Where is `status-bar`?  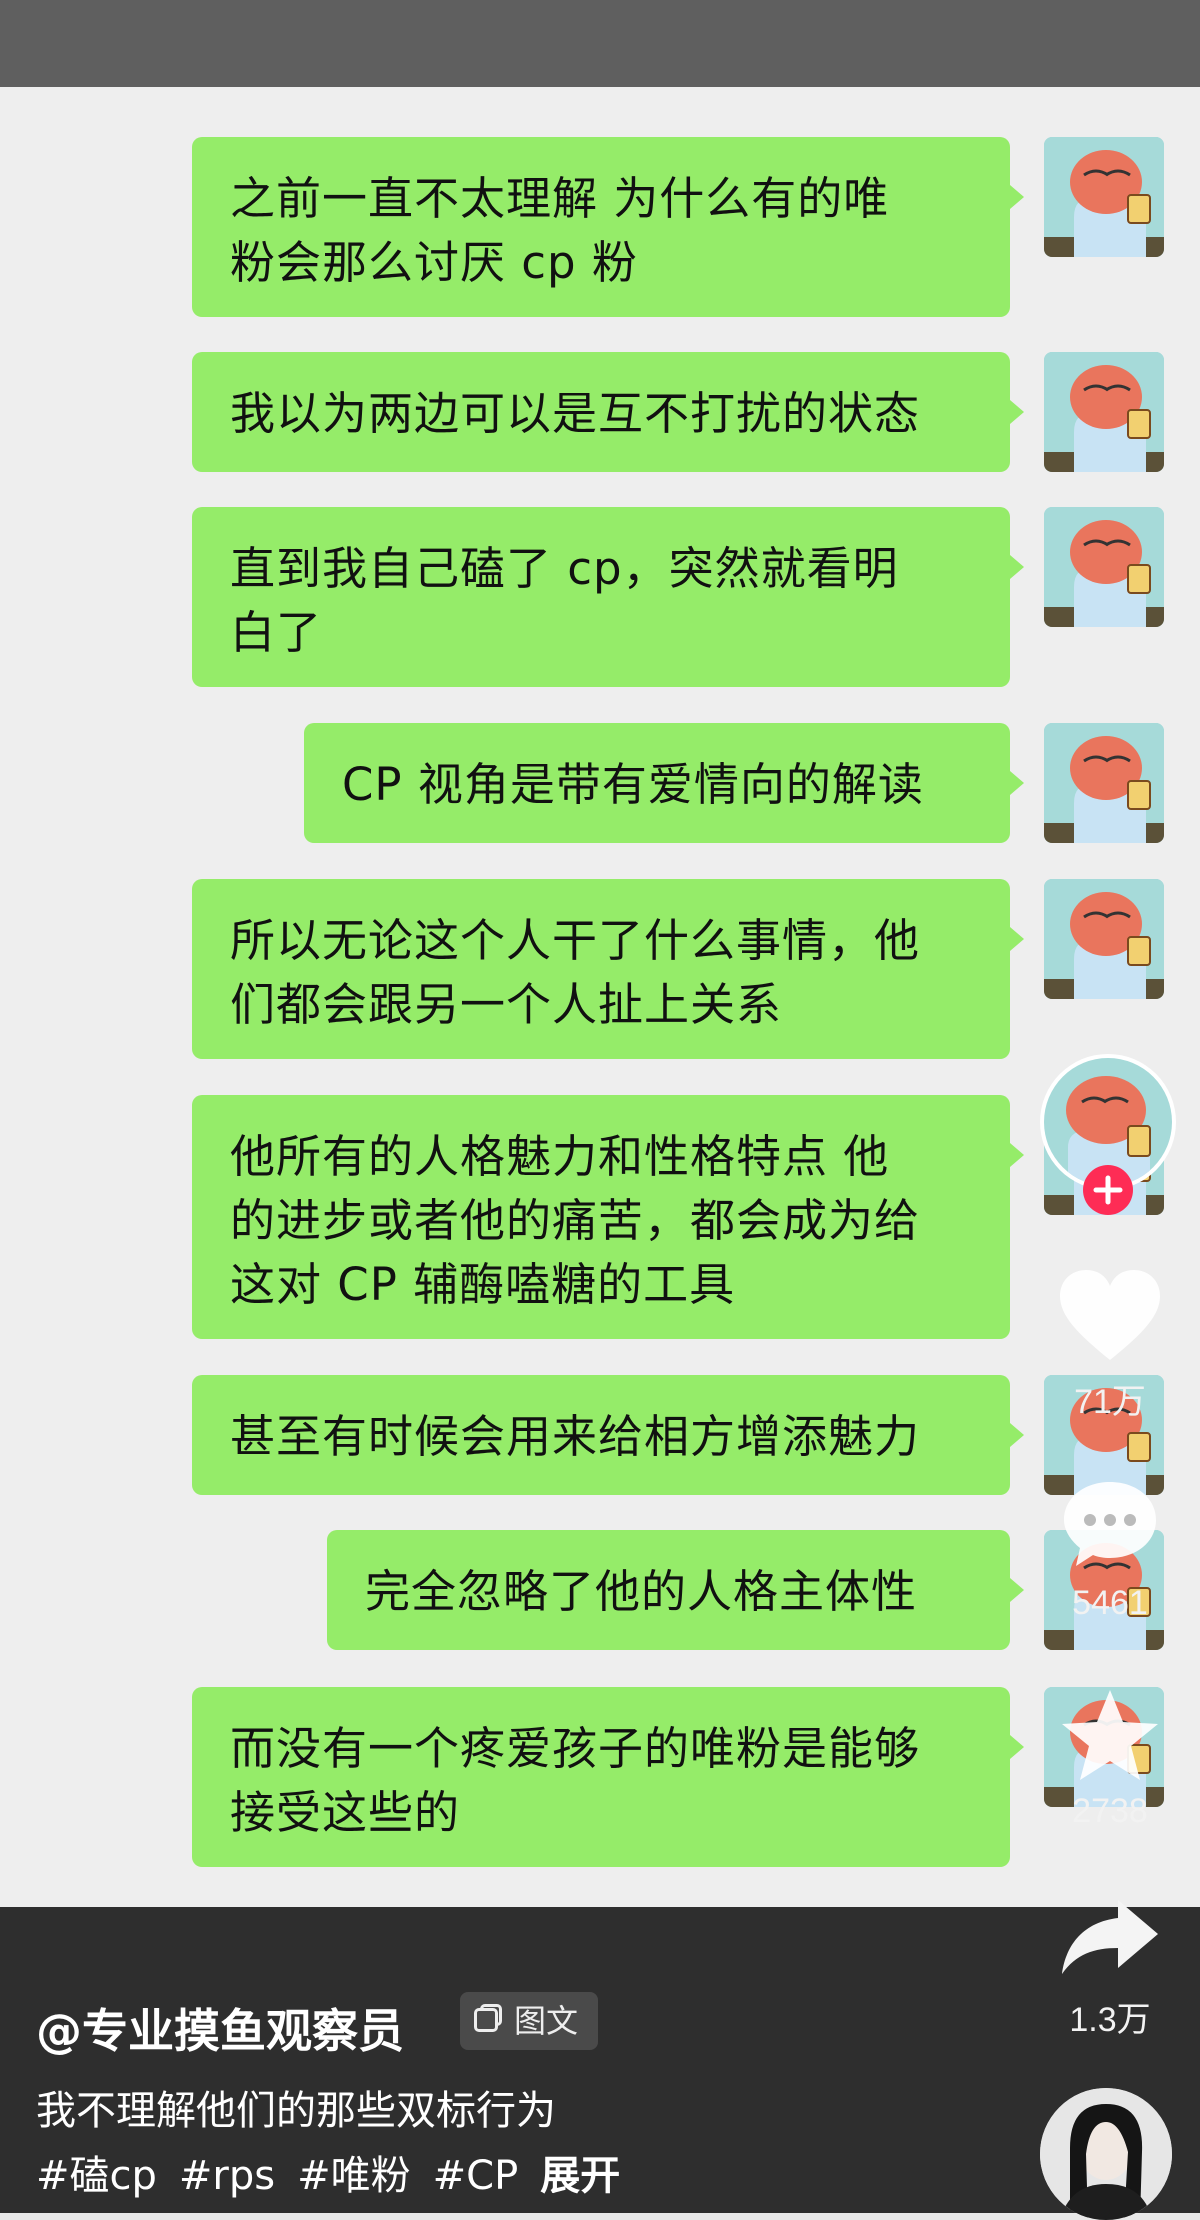
status-bar is located at coordinates (600, 43).